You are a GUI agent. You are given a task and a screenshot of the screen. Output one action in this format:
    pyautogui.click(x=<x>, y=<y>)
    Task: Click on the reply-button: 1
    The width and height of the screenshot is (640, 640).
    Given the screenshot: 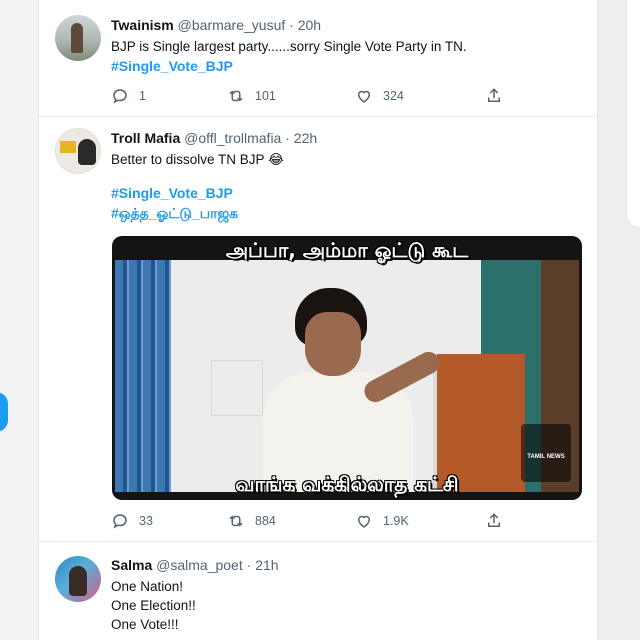 What is the action you would take?
    pyautogui.click(x=128, y=96)
    